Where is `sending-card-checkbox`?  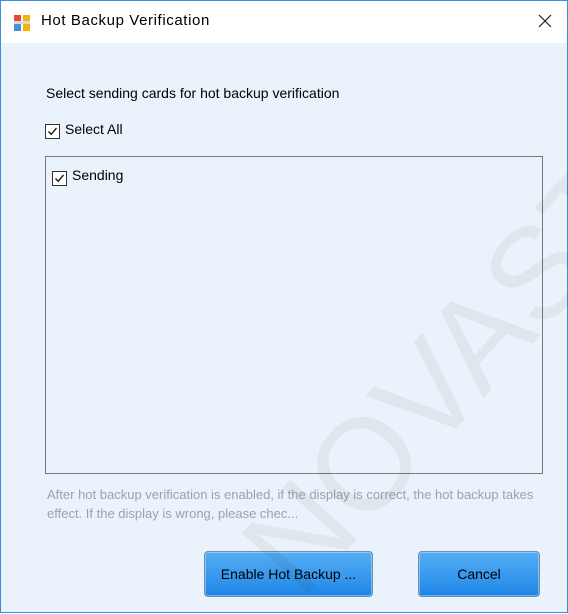
sending-card-checkbox is located at coordinates (59, 178).